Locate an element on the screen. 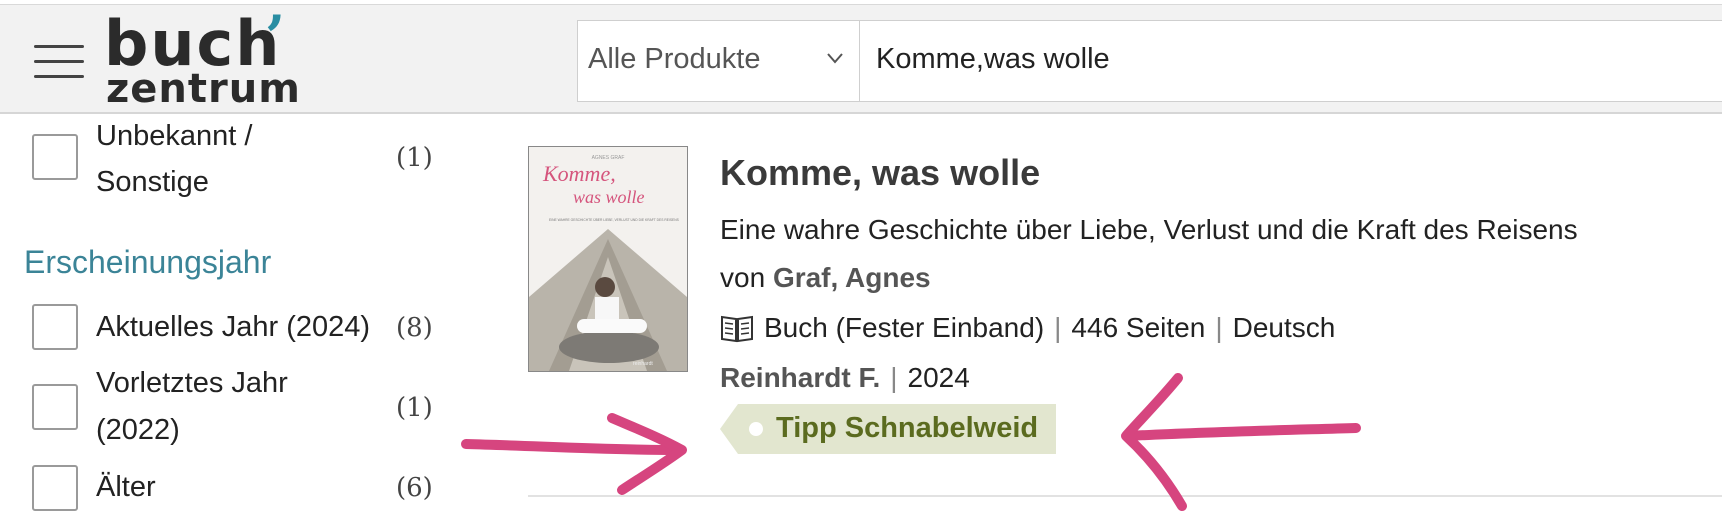 The width and height of the screenshot is (1722, 523). filter-checkbox-aelter is located at coordinates (55, 488).